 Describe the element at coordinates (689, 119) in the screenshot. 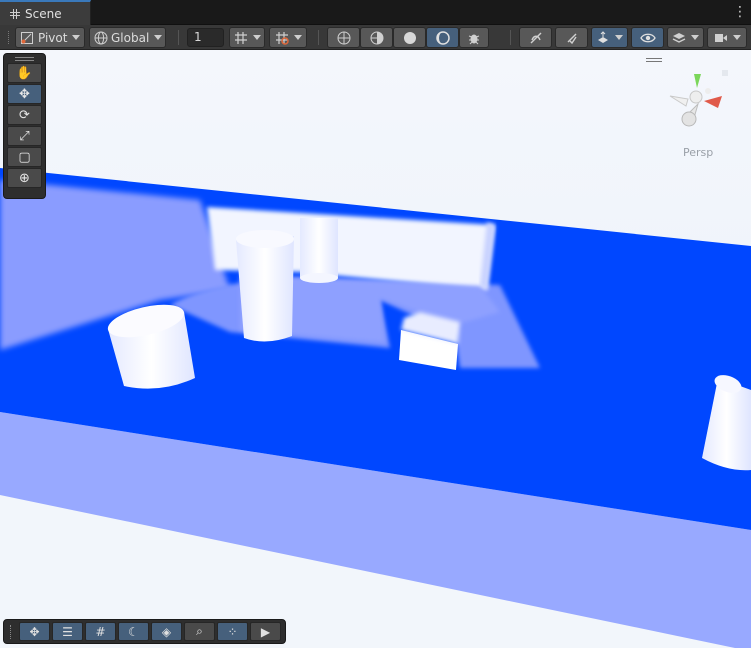

I see `gizmo-neg-z-axis` at that location.